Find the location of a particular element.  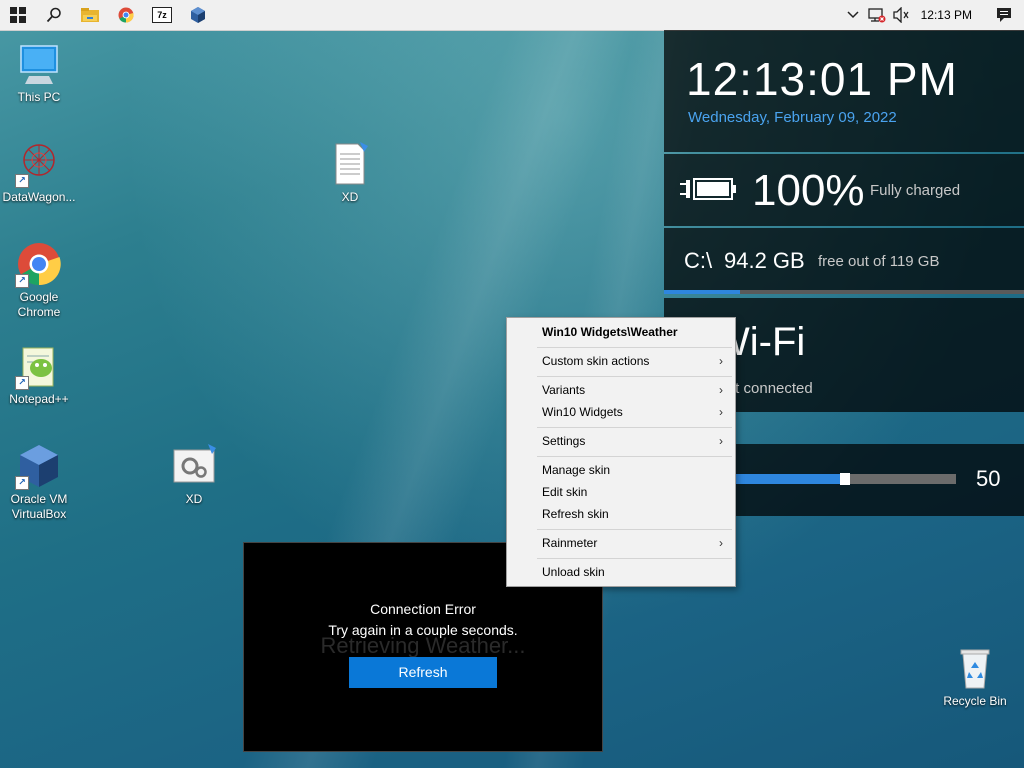

menu-item-custom-skin-actions: Custom skin actions › is located at coordinates (621, 361).